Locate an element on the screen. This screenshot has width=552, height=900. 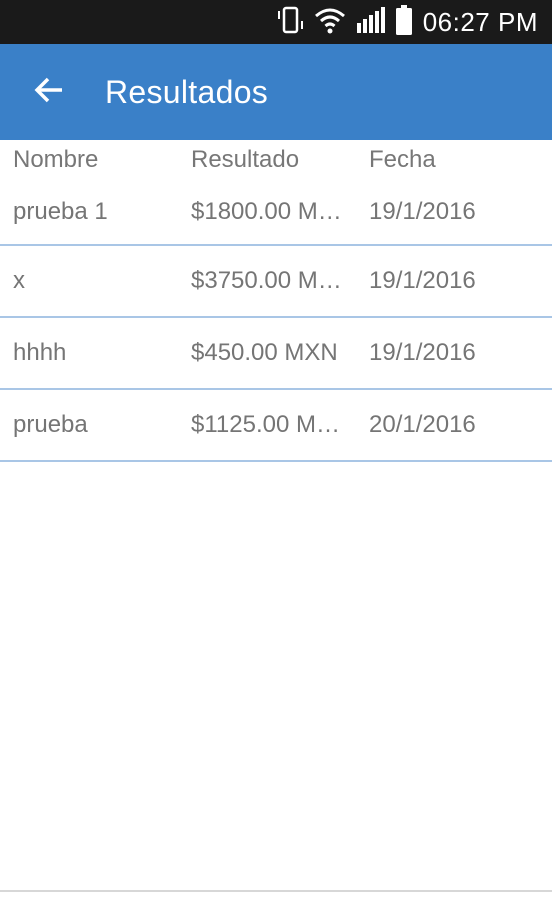
row-result: $3750.00 MXN is located at coordinates (271, 280).